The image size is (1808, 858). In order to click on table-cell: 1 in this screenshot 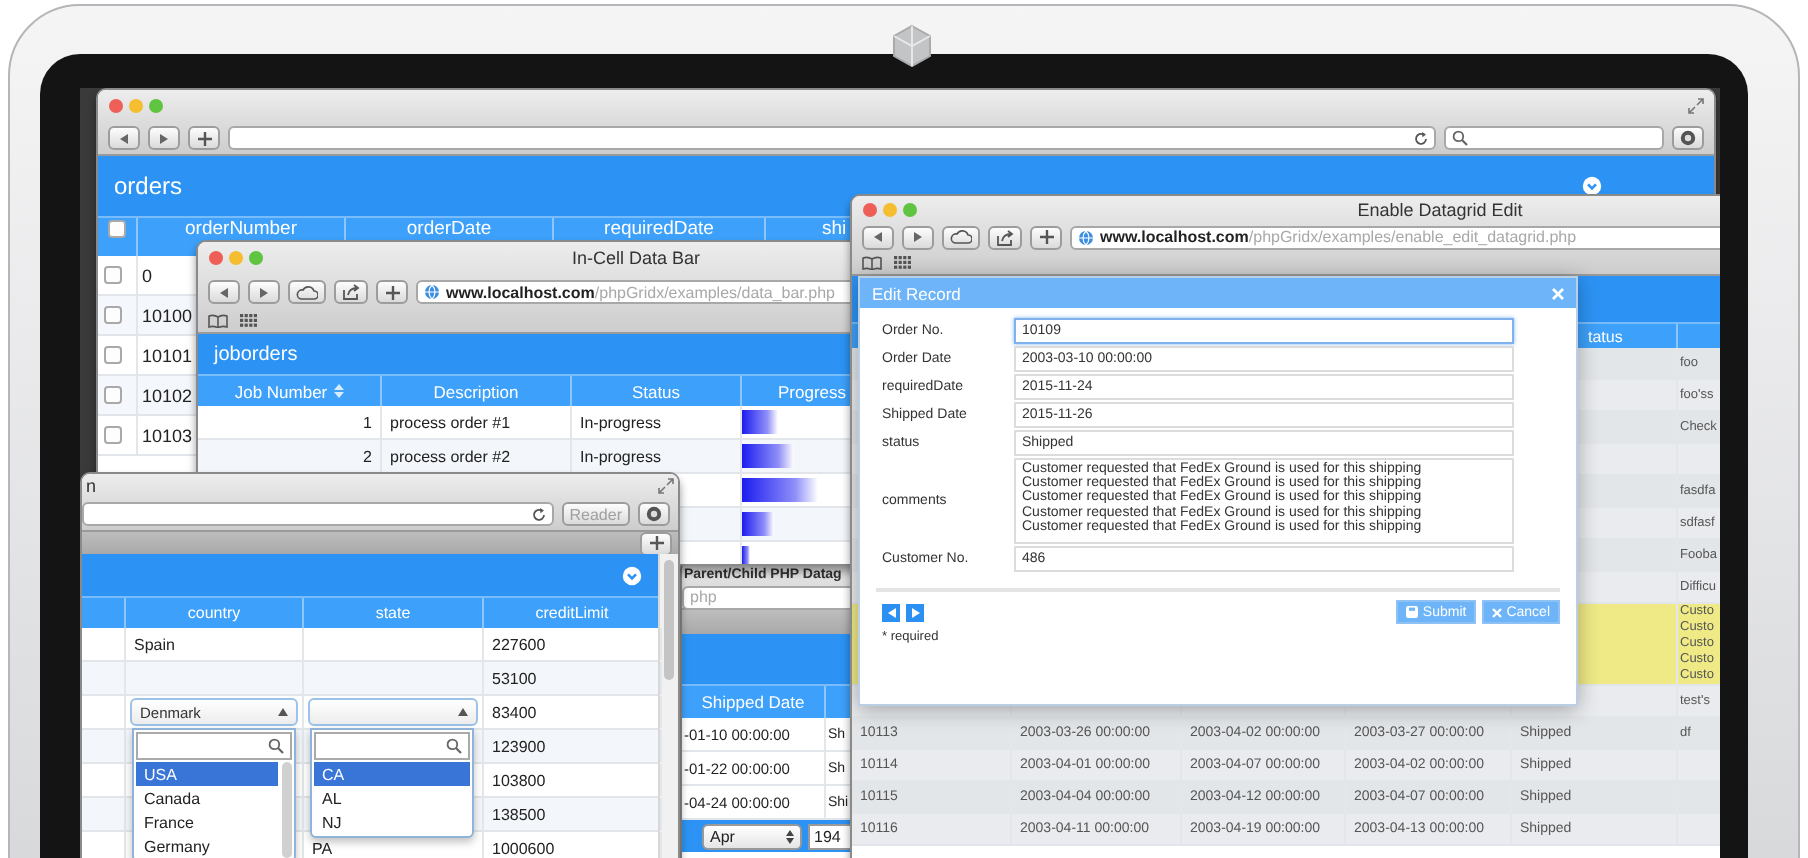, I will do `click(290, 422)`.